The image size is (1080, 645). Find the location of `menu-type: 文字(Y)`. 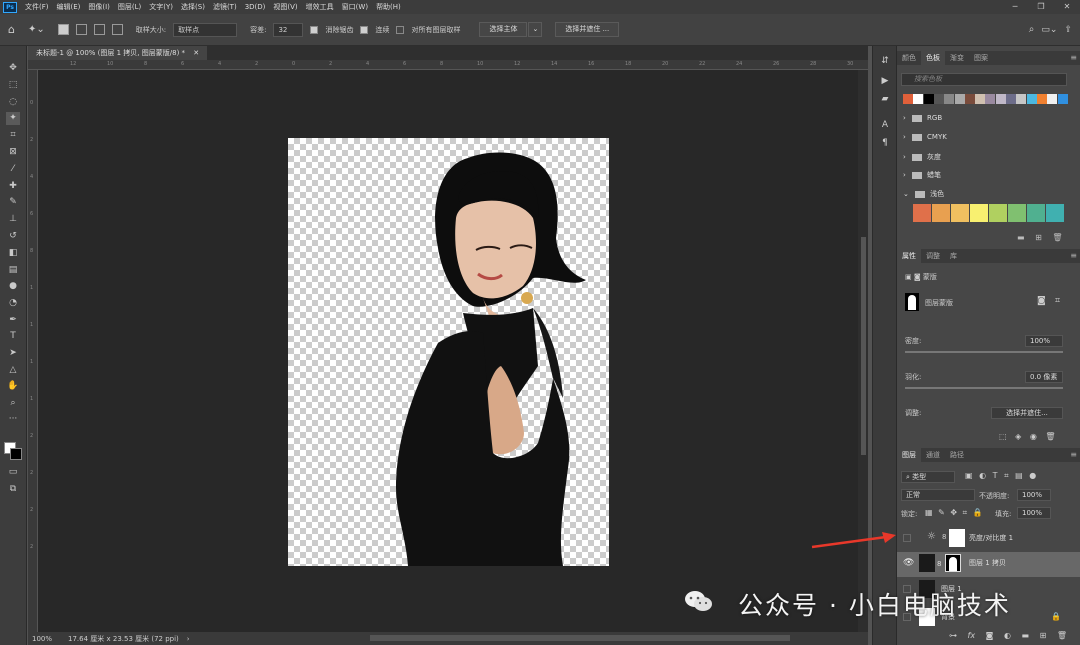

menu-type: 文字(Y) is located at coordinates (161, 7).